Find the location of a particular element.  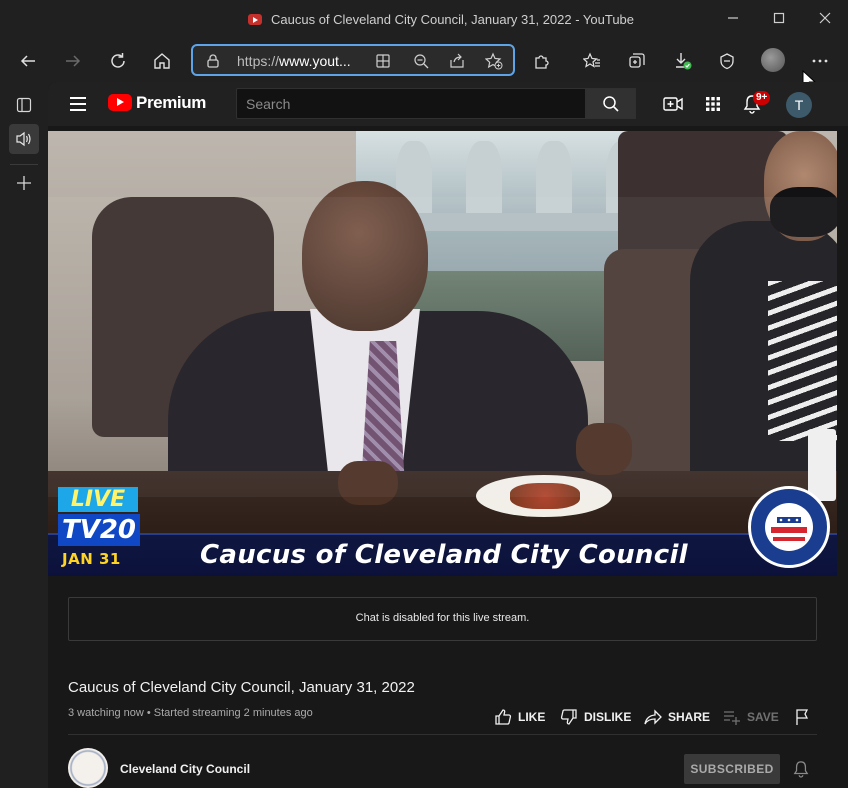

share-page-button is located at coordinates (457, 61).